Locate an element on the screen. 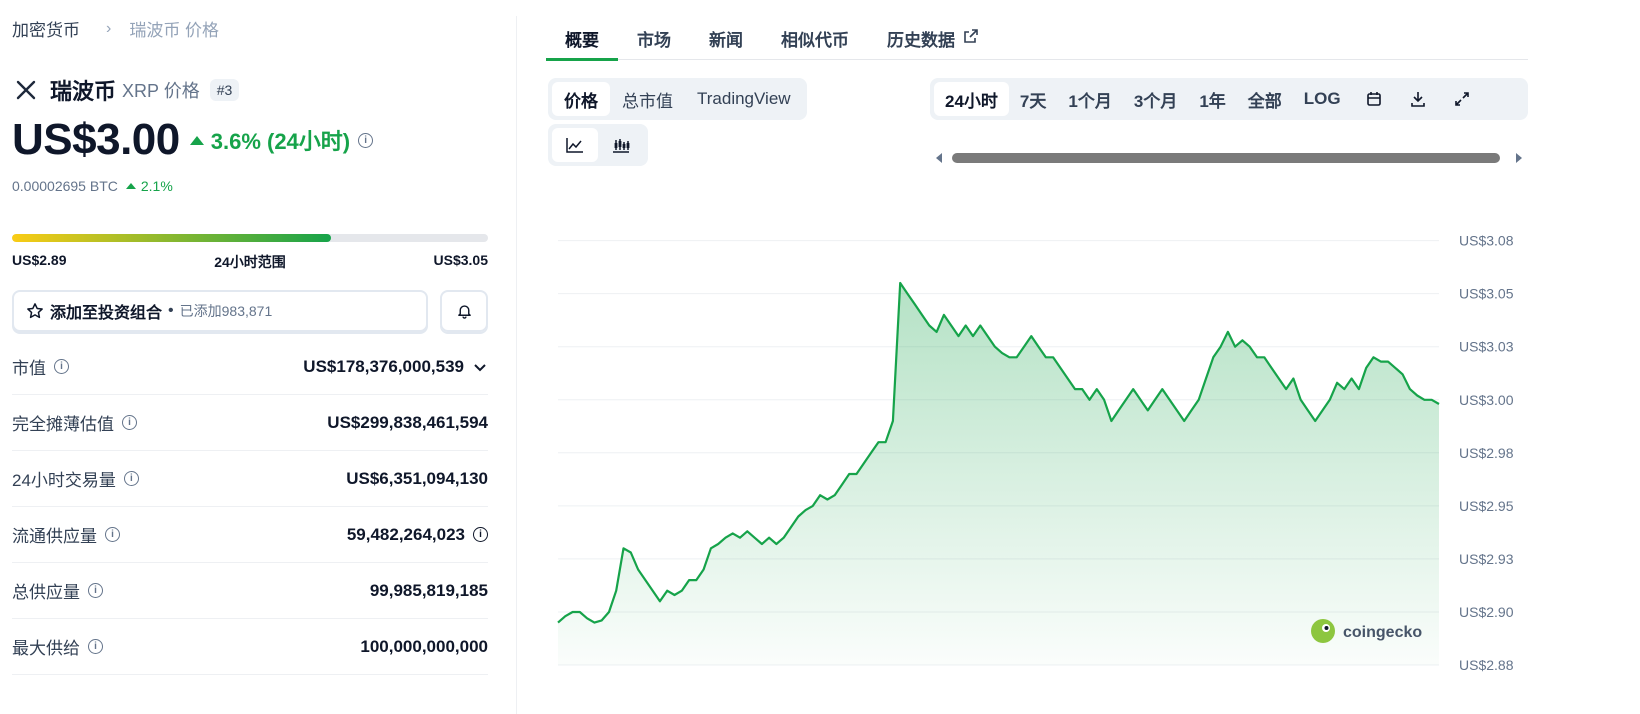  chart-type-tradingview: TradingView is located at coordinates (744, 99).